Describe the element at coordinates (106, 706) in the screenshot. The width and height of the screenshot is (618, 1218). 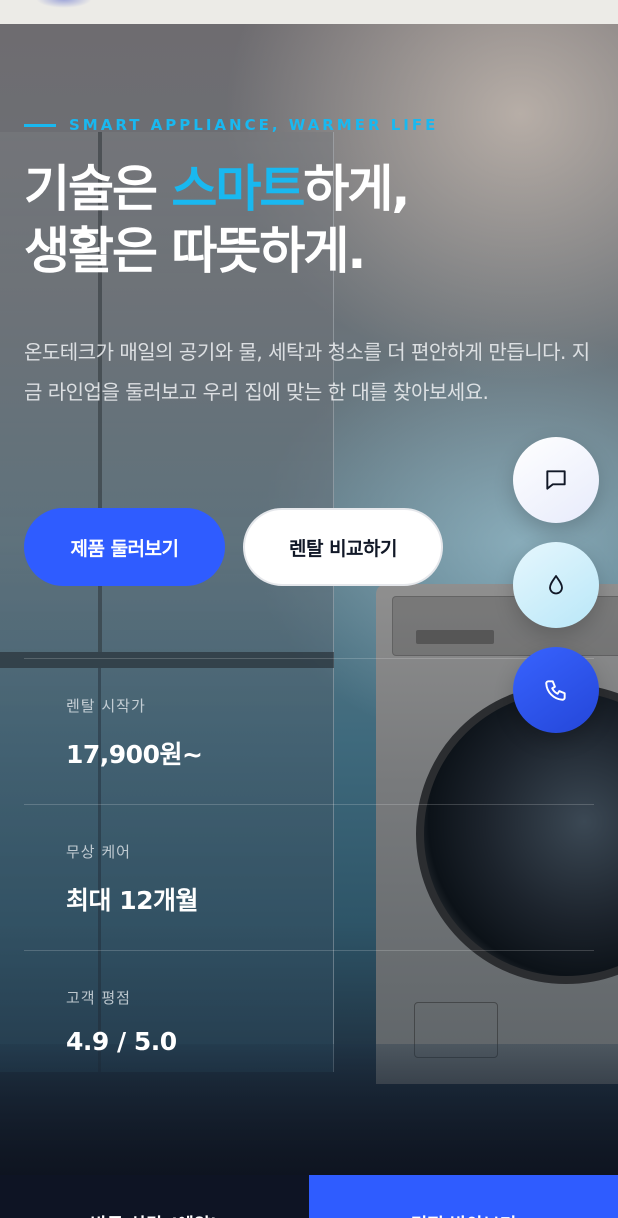
I see `stat-label: 렌탈 시작가` at that location.